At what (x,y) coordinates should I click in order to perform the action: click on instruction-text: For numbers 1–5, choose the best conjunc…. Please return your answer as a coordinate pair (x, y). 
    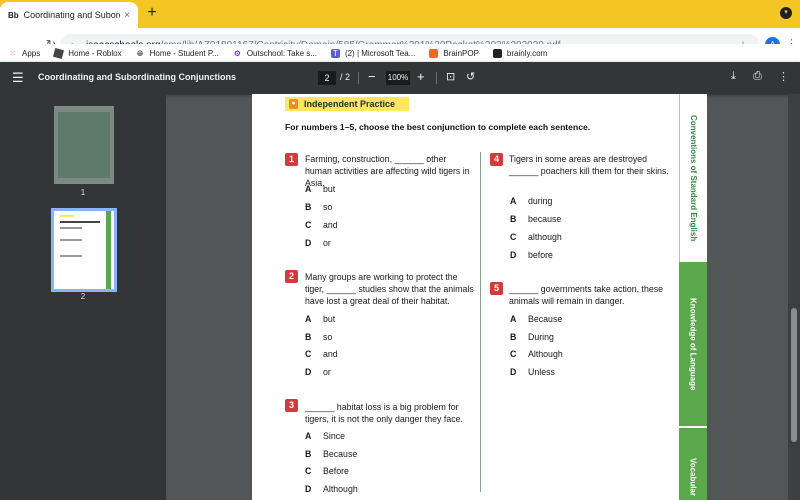
    Looking at the image, I should click on (438, 127).